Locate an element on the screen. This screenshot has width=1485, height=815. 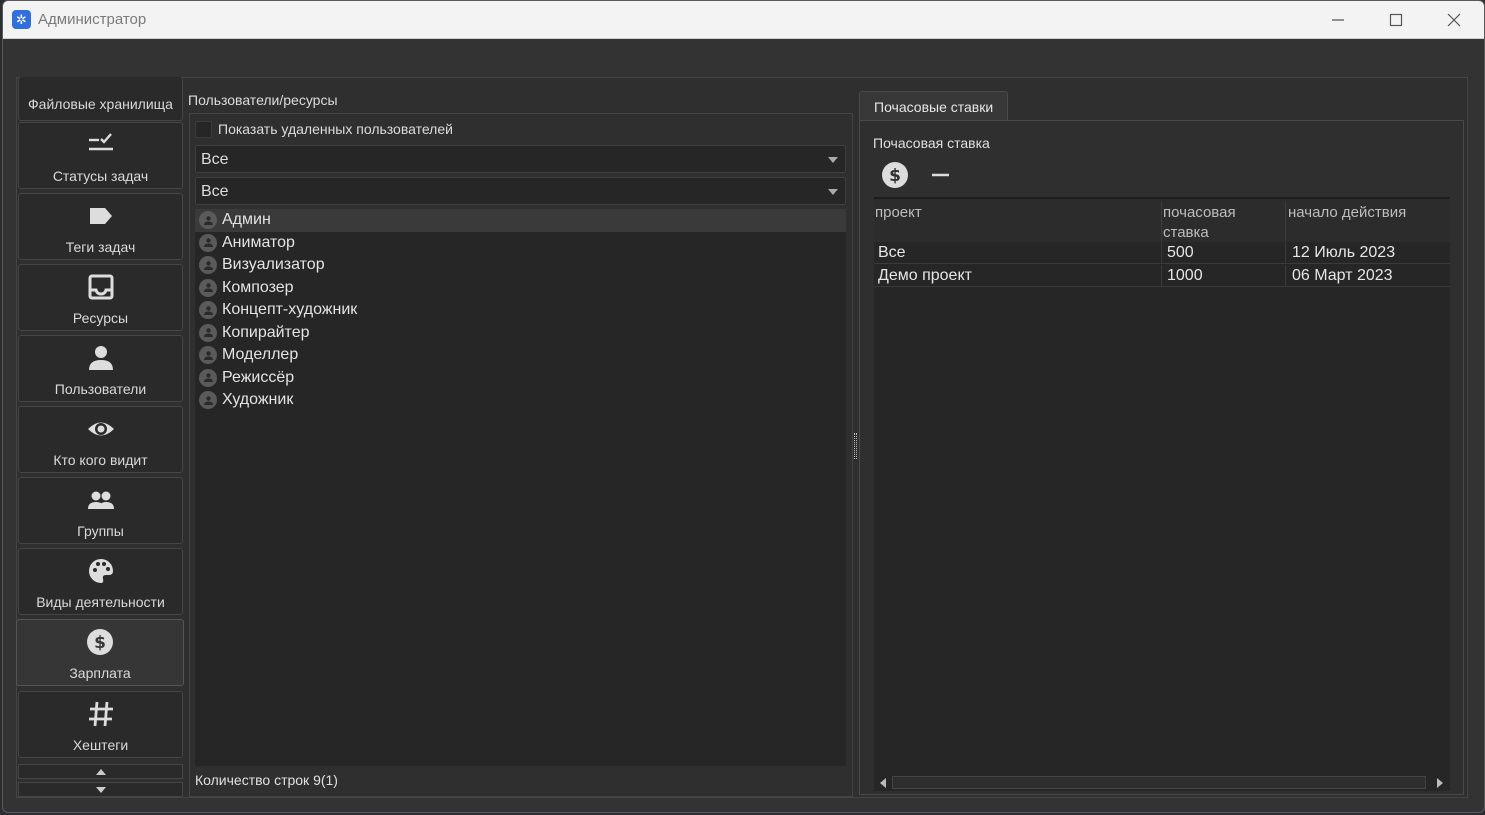
window-title: Администратор is located at coordinates (92, 19).